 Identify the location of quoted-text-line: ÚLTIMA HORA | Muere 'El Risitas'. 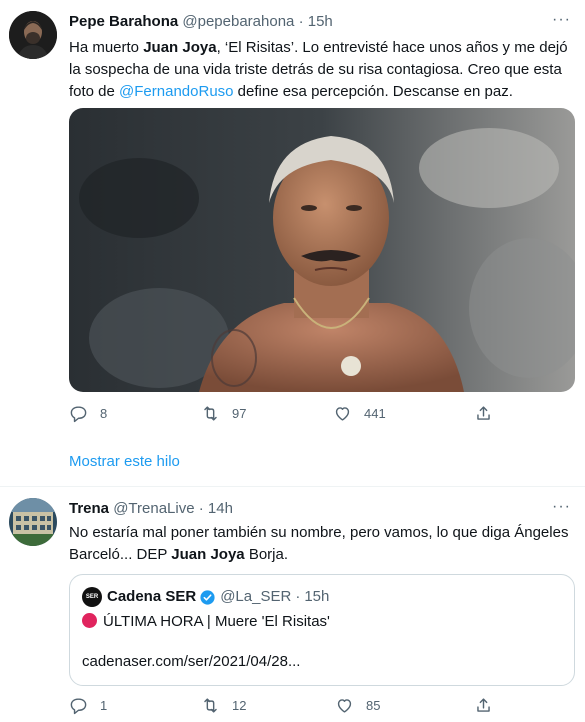
(206, 622).